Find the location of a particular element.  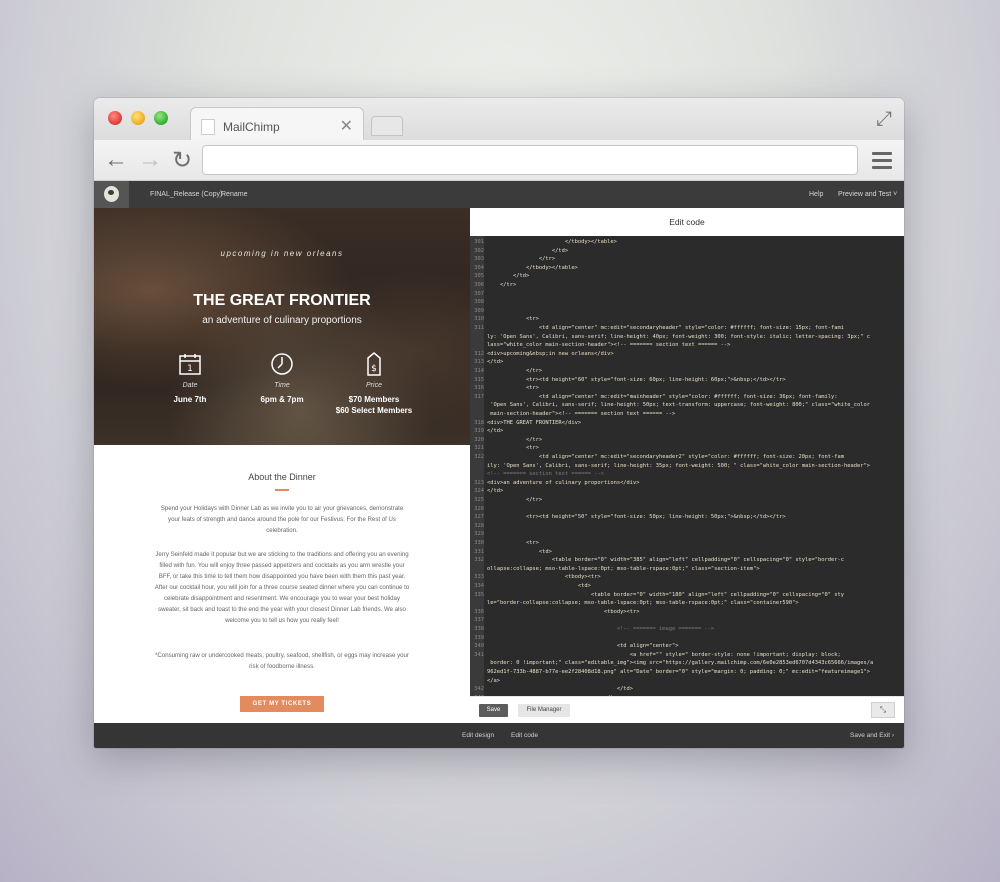

code-line: 307 is located at coordinates (687, 294).